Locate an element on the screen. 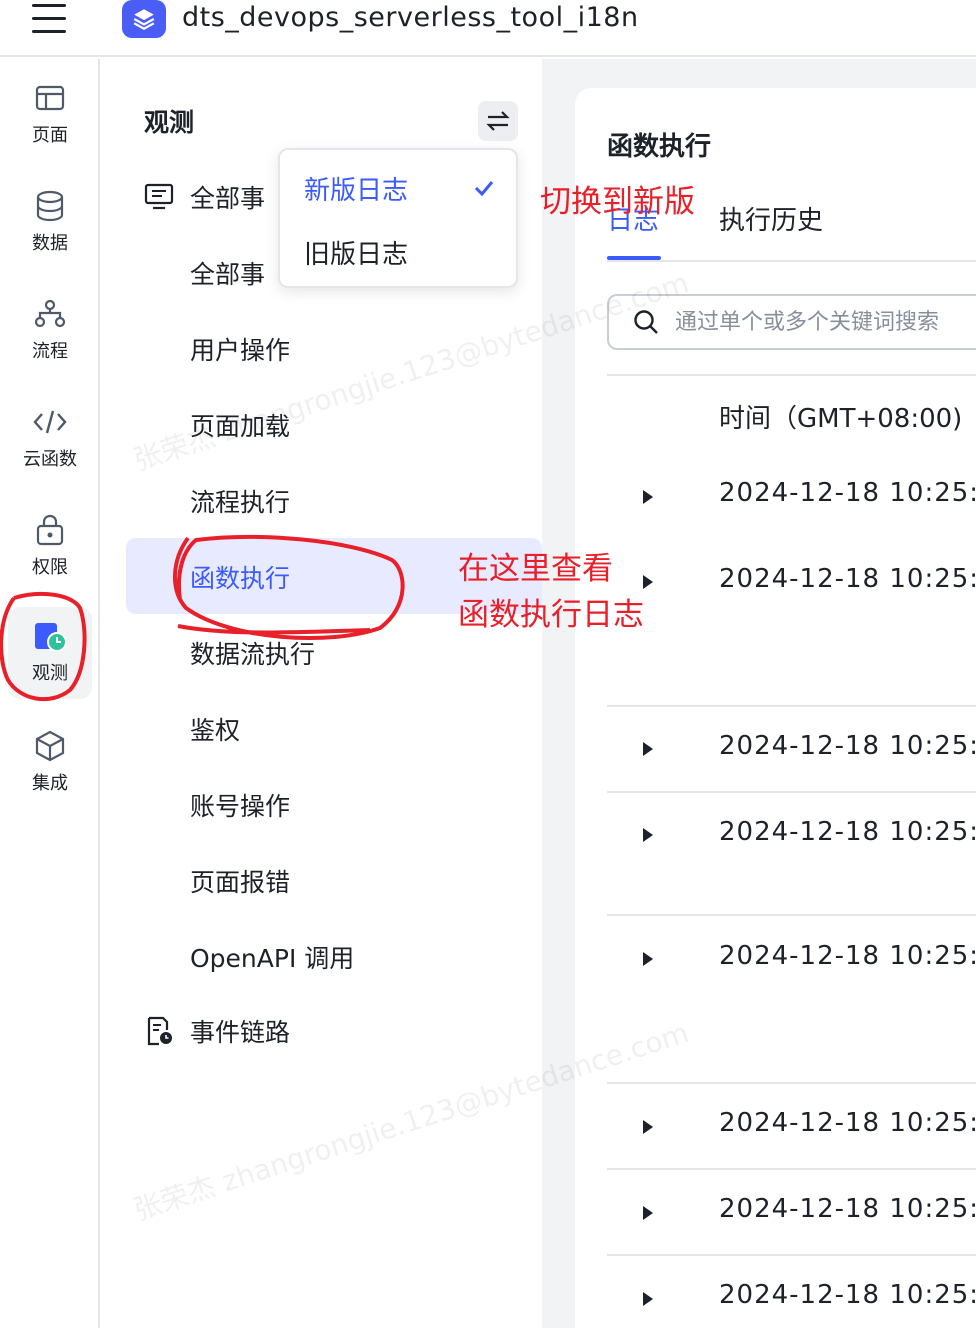  lock-icon is located at coordinates (50, 530).